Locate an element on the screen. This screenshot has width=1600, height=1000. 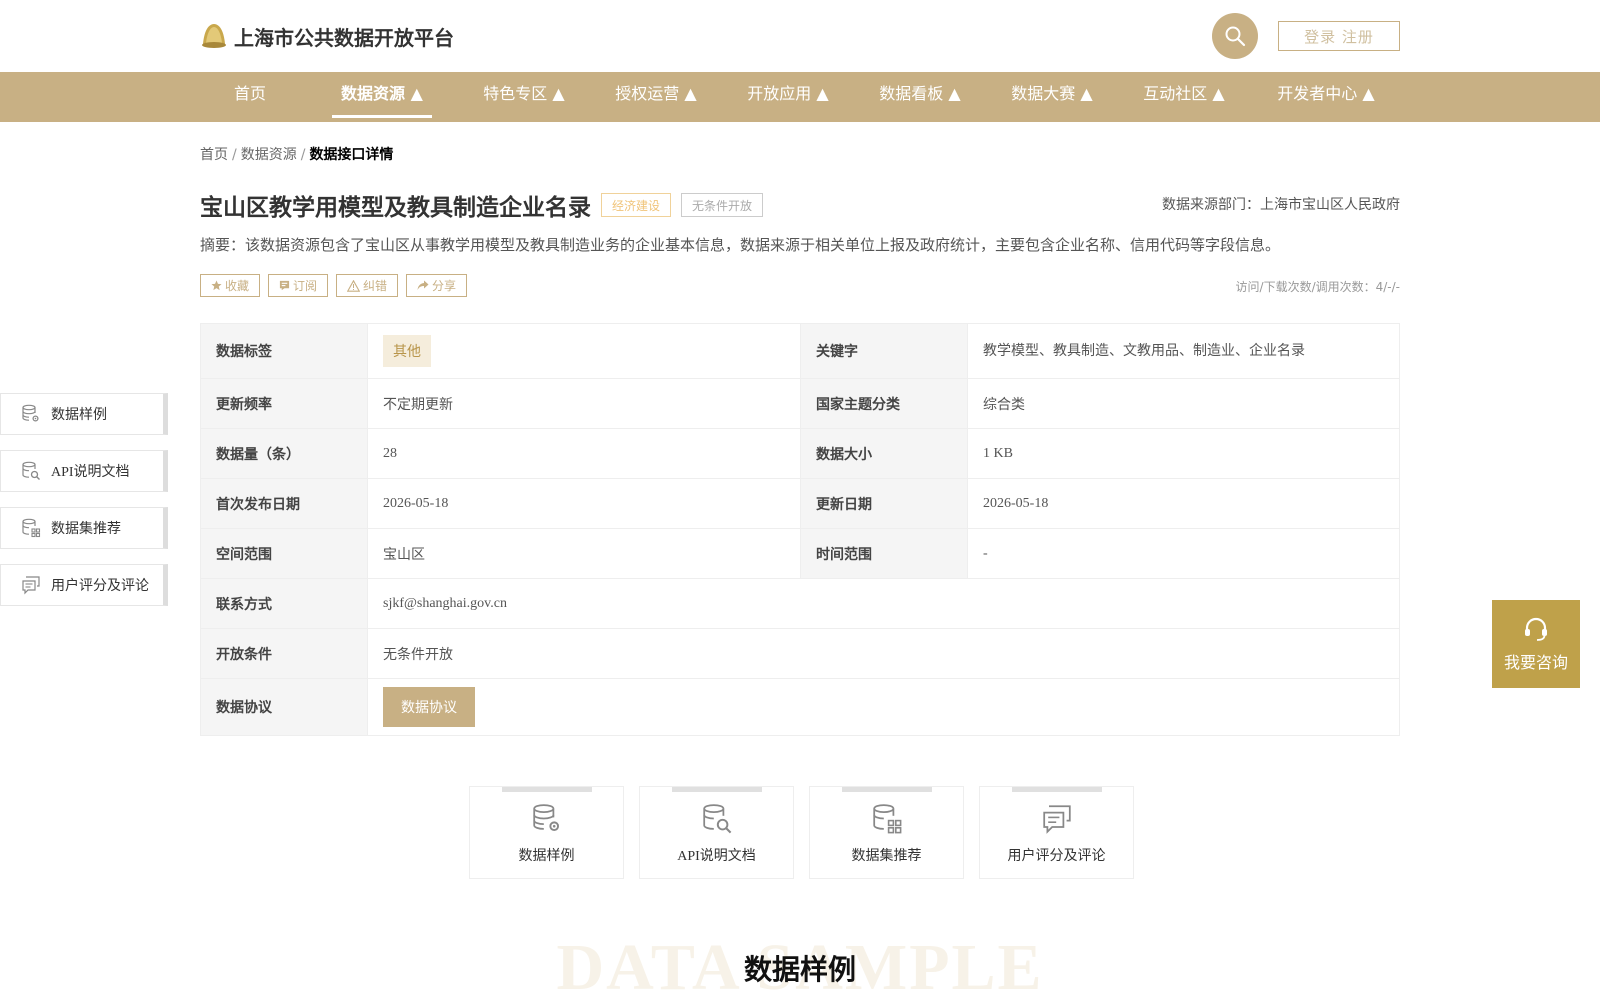
value-open-condition: 无条件开放 is located at coordinates (883, 653).